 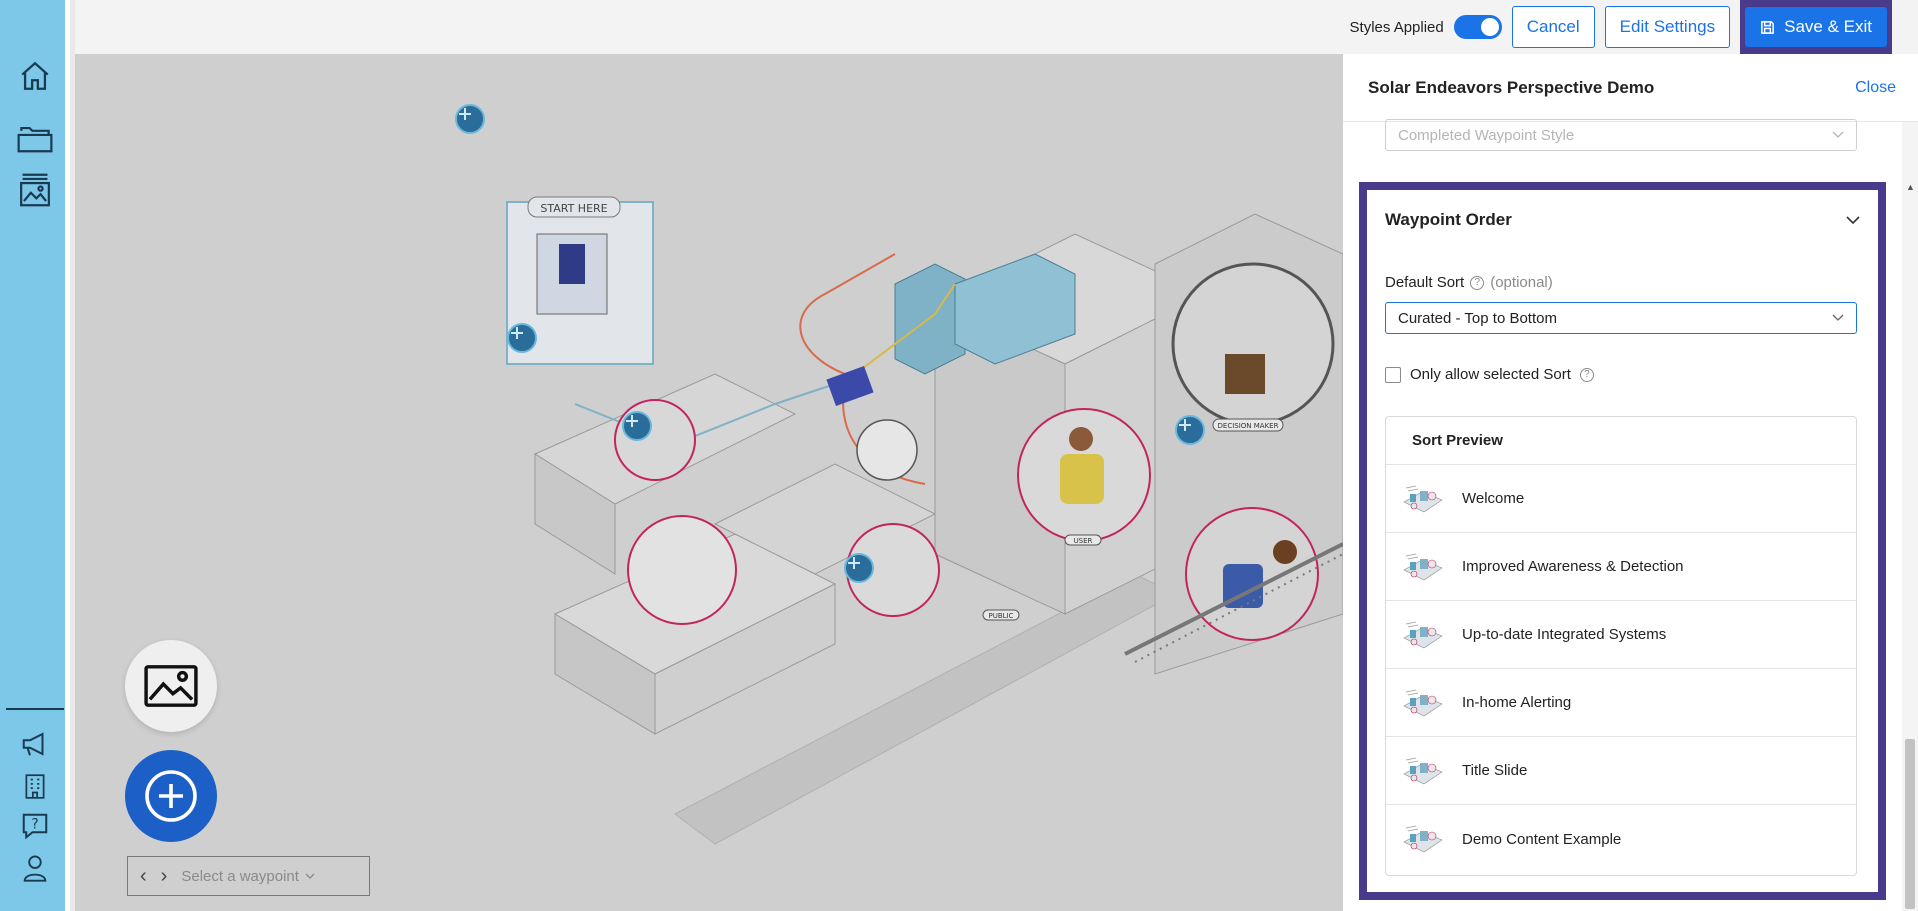 What do you see at coordinates (1553, 27) in the screenshot?
I see `cancel-button: Cancel` at bounding box center [1553, 27].